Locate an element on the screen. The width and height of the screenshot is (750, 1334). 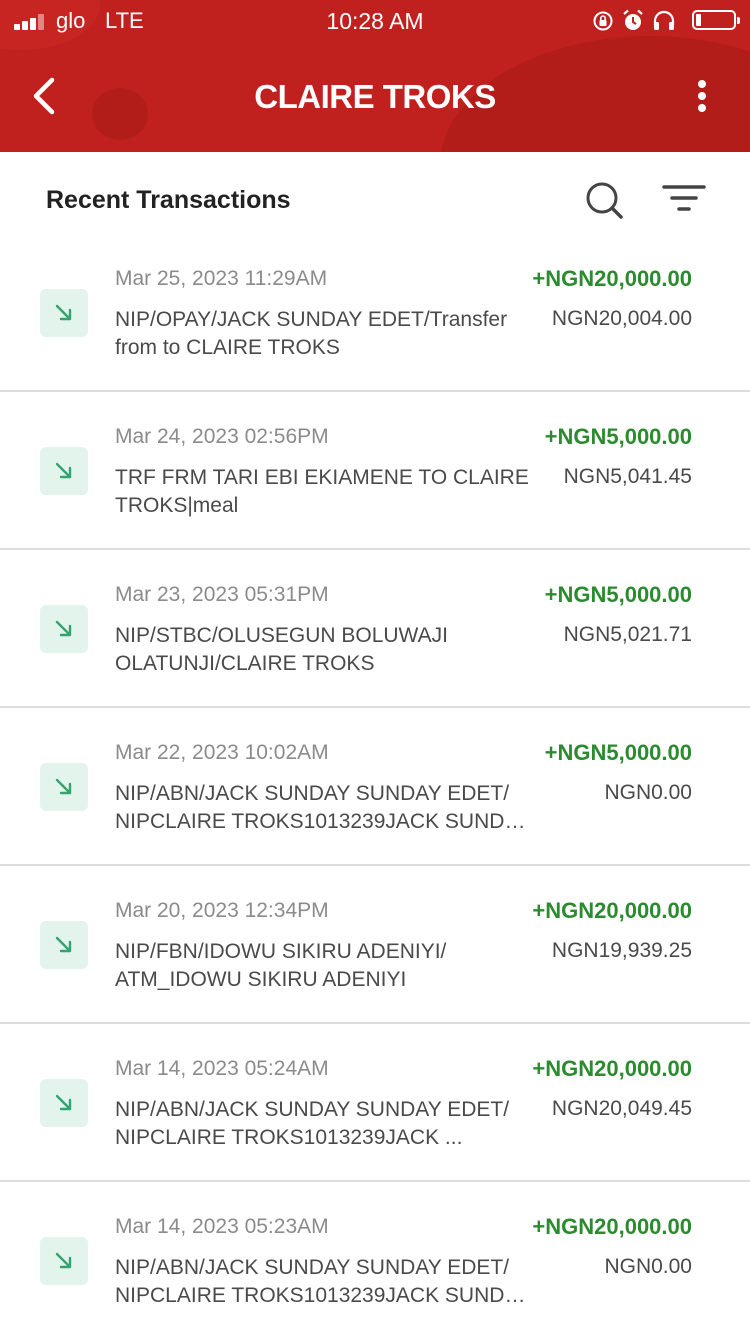
filter-button is located at coordinates (684, 200).